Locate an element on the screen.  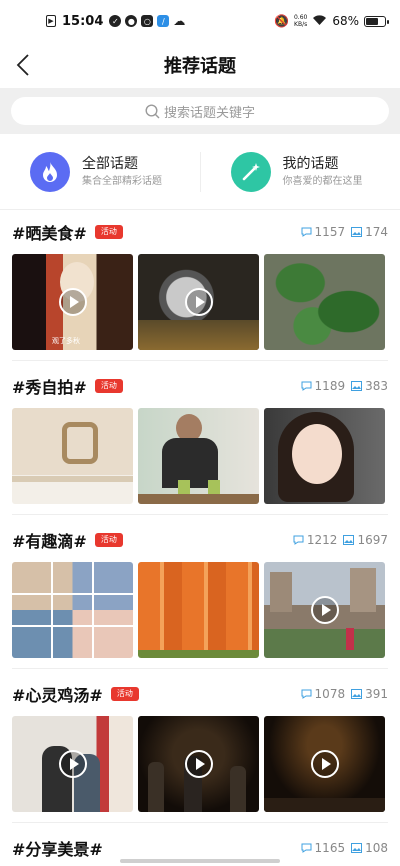
entry-subtitle: 你喜爱的都在这里 is located at coordinates (322, 181).